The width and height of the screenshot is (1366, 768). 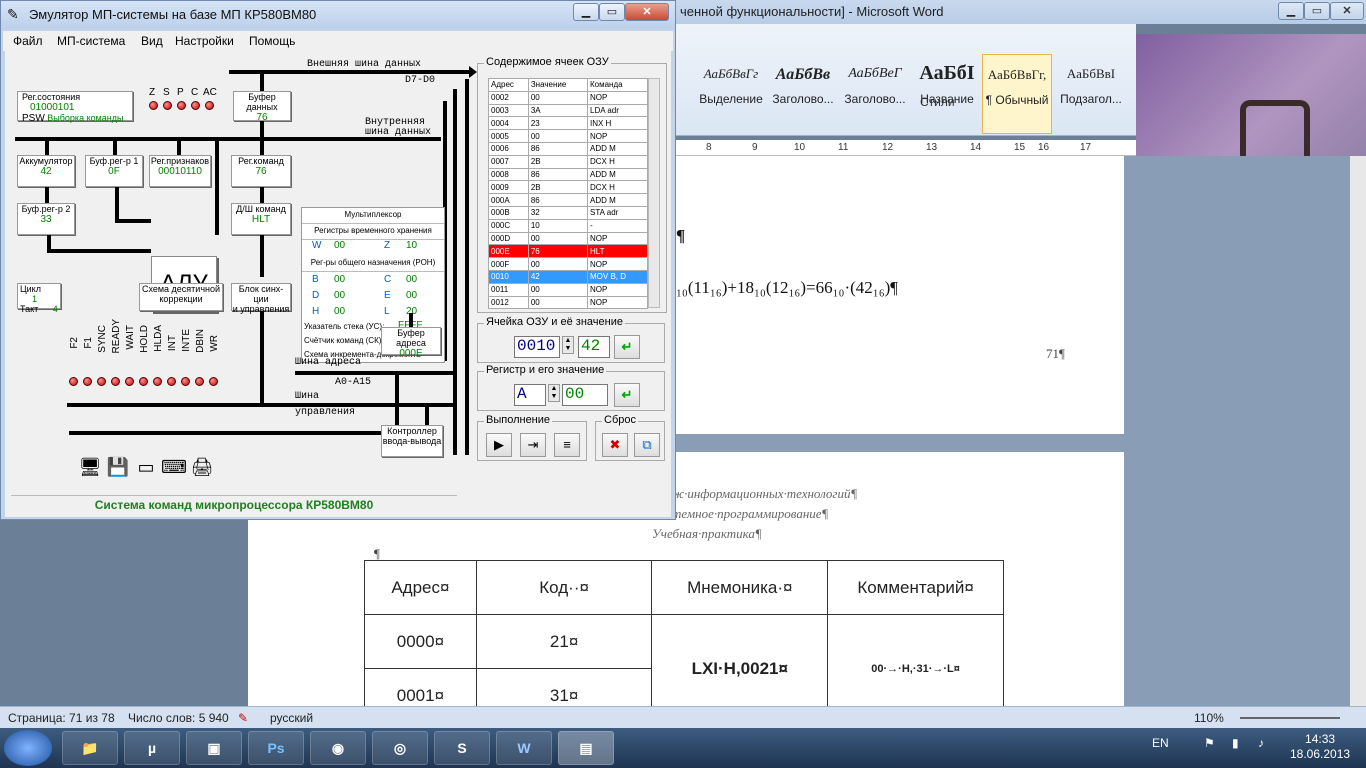 What do you see at coordinates (568, 238) in the screenshot?
I see `memory-row: 000D 00 NOP` at bounding box center [568, 238].